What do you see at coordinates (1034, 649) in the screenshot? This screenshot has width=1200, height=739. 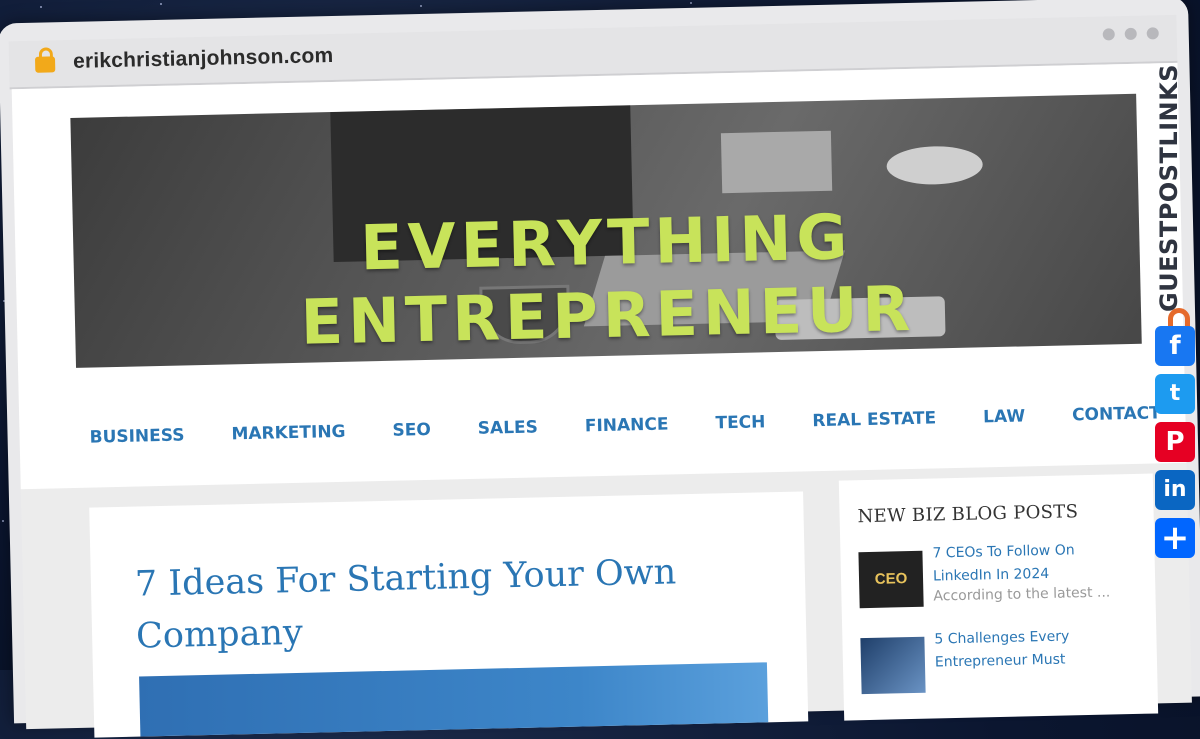 I see `sidebar-post-link: 5 Challenges Every Entrepreneur Must` at bounding box center [1034, 649].